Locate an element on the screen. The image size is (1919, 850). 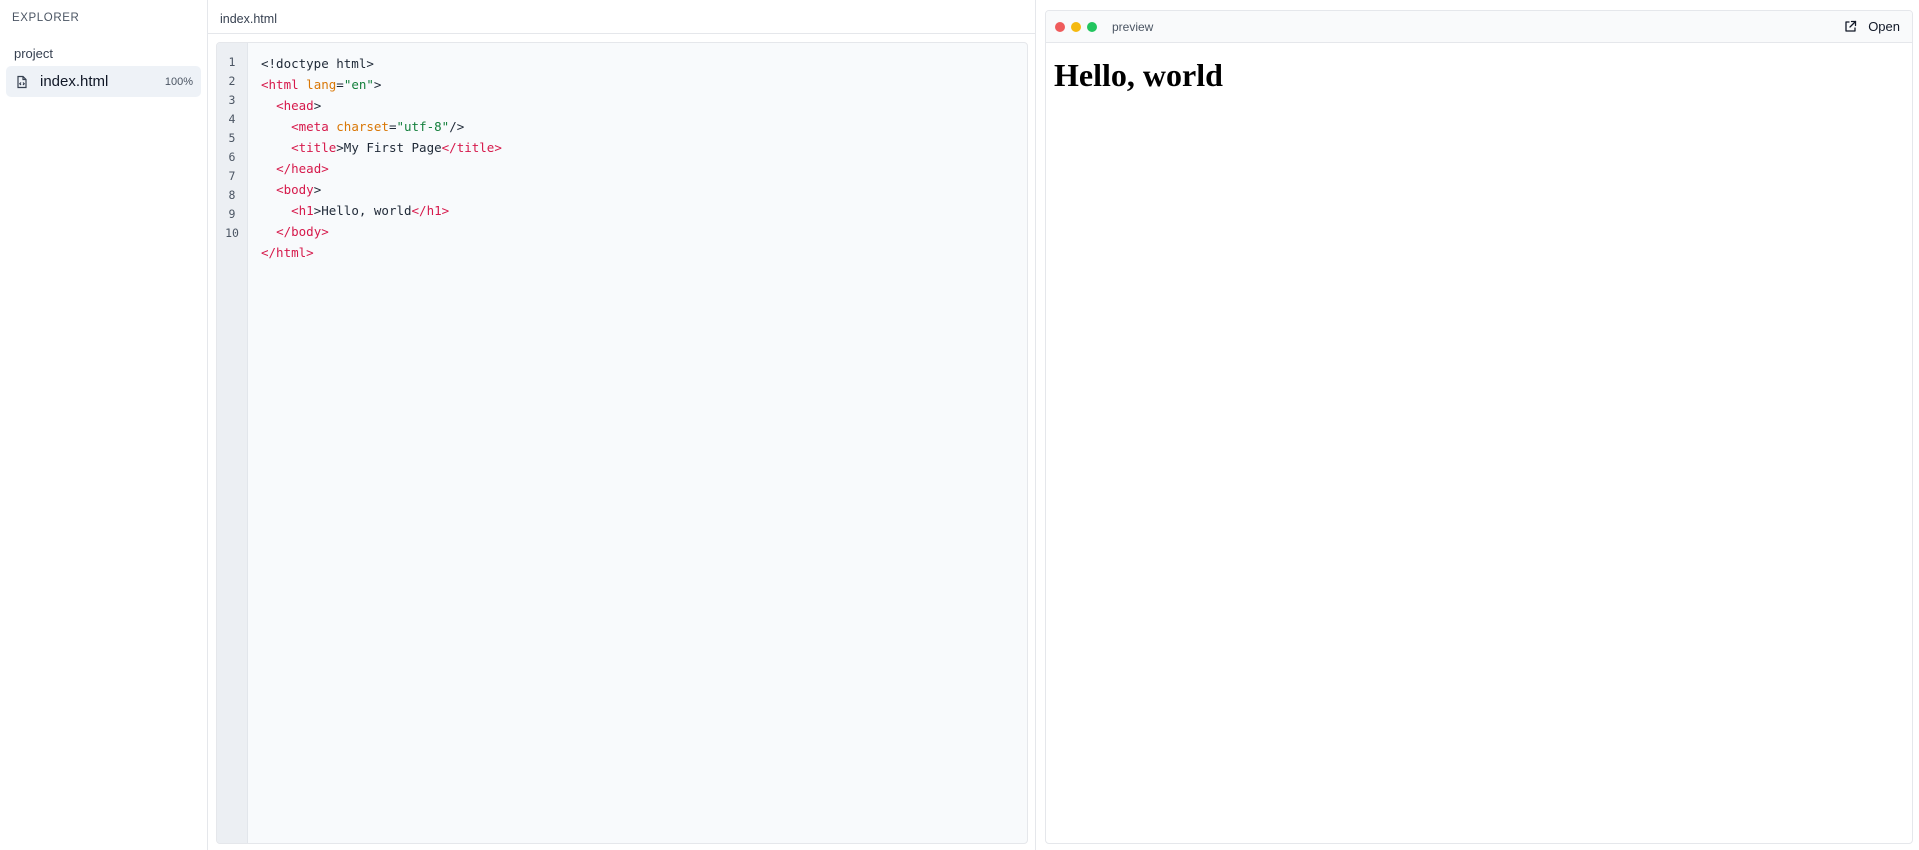
external-link-icon is located at coordinates (1850, 26).